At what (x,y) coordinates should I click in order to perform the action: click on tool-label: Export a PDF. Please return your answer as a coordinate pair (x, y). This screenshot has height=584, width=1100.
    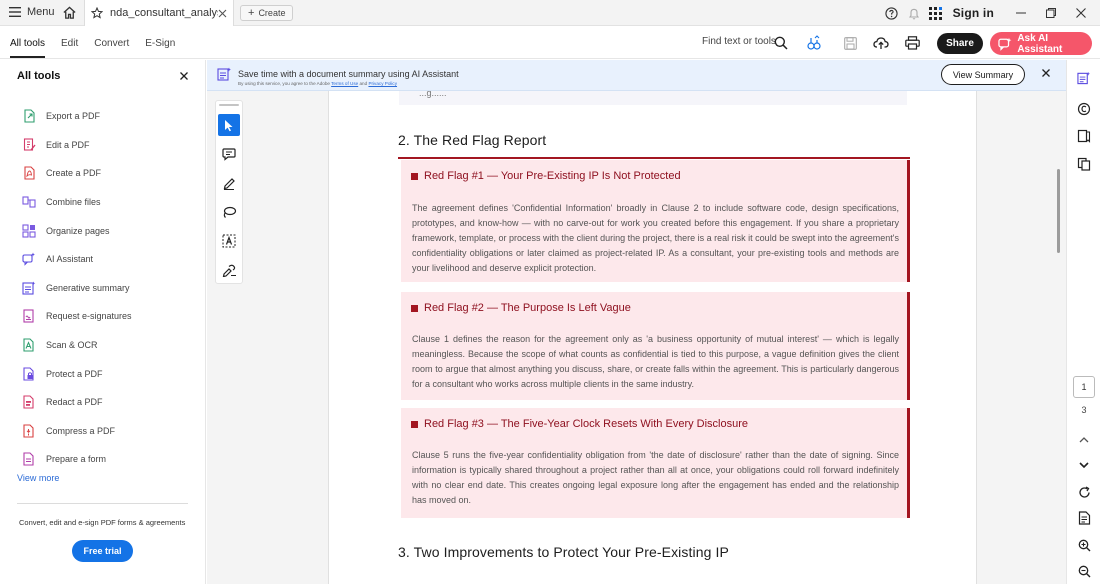
    Looking at the image, I should click on (73, 116).